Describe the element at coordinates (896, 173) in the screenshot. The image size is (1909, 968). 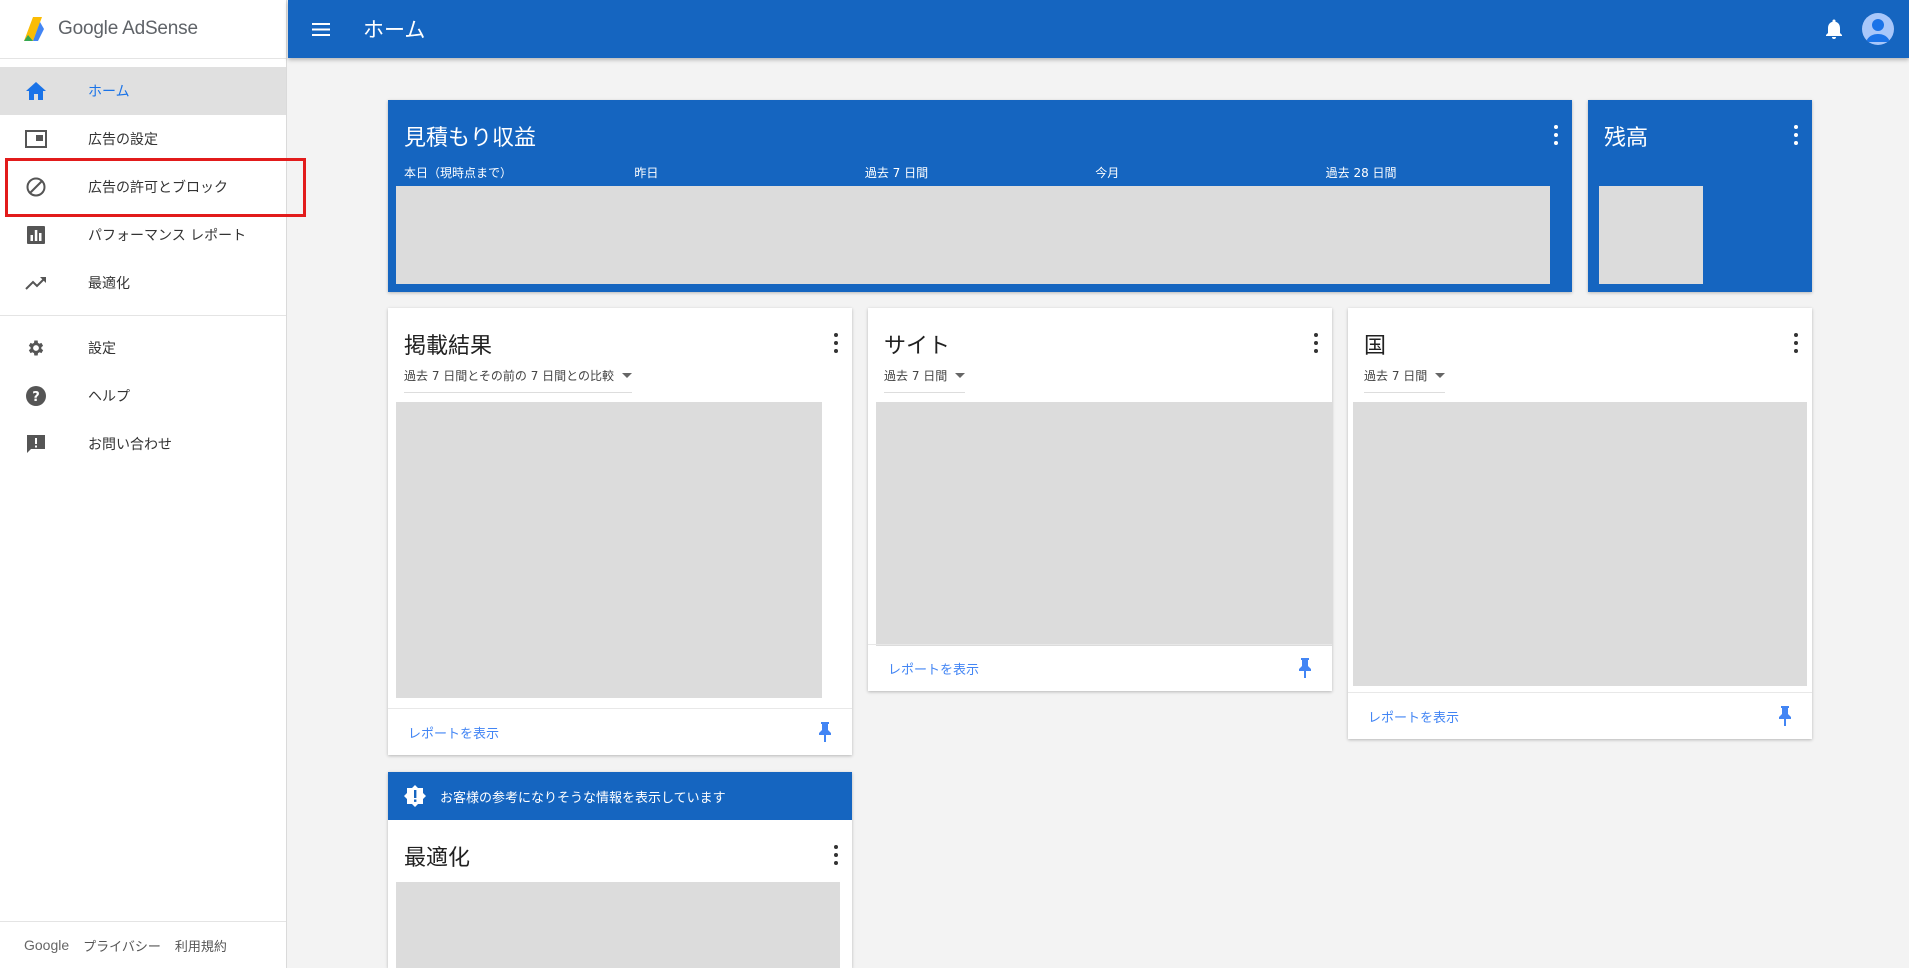
I see `period-label: 過去 7 日間` at that location.